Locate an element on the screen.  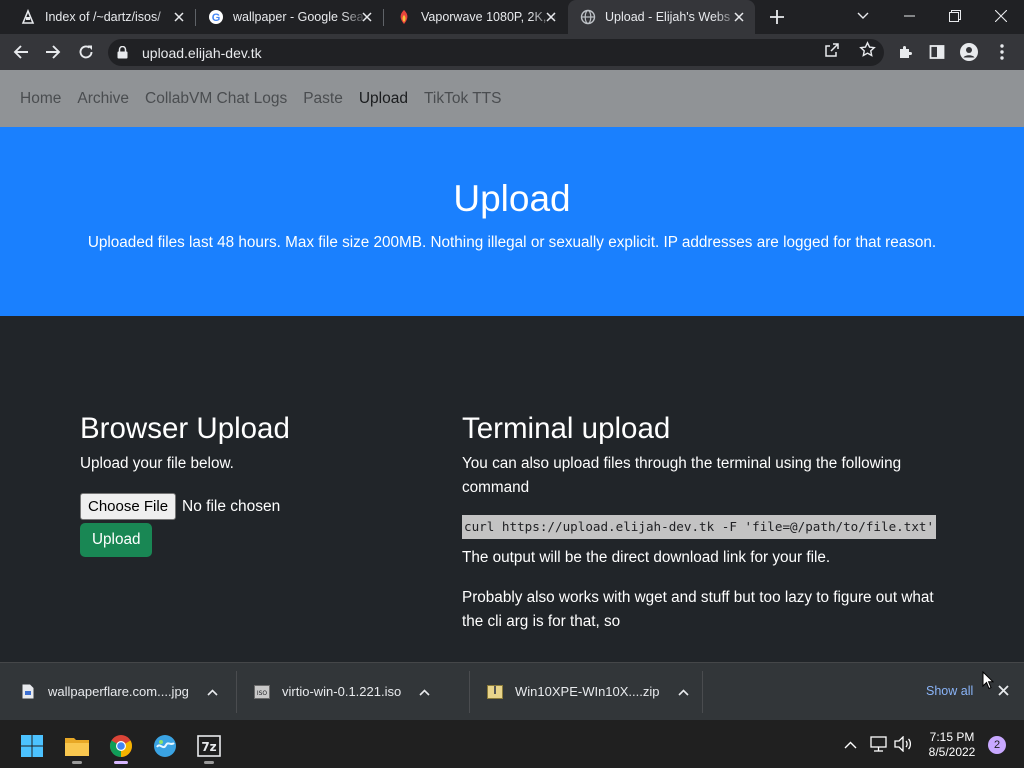
download-item-iso: ISO virtio-win-0.1.221.iso is located at coordinates (342, 691).